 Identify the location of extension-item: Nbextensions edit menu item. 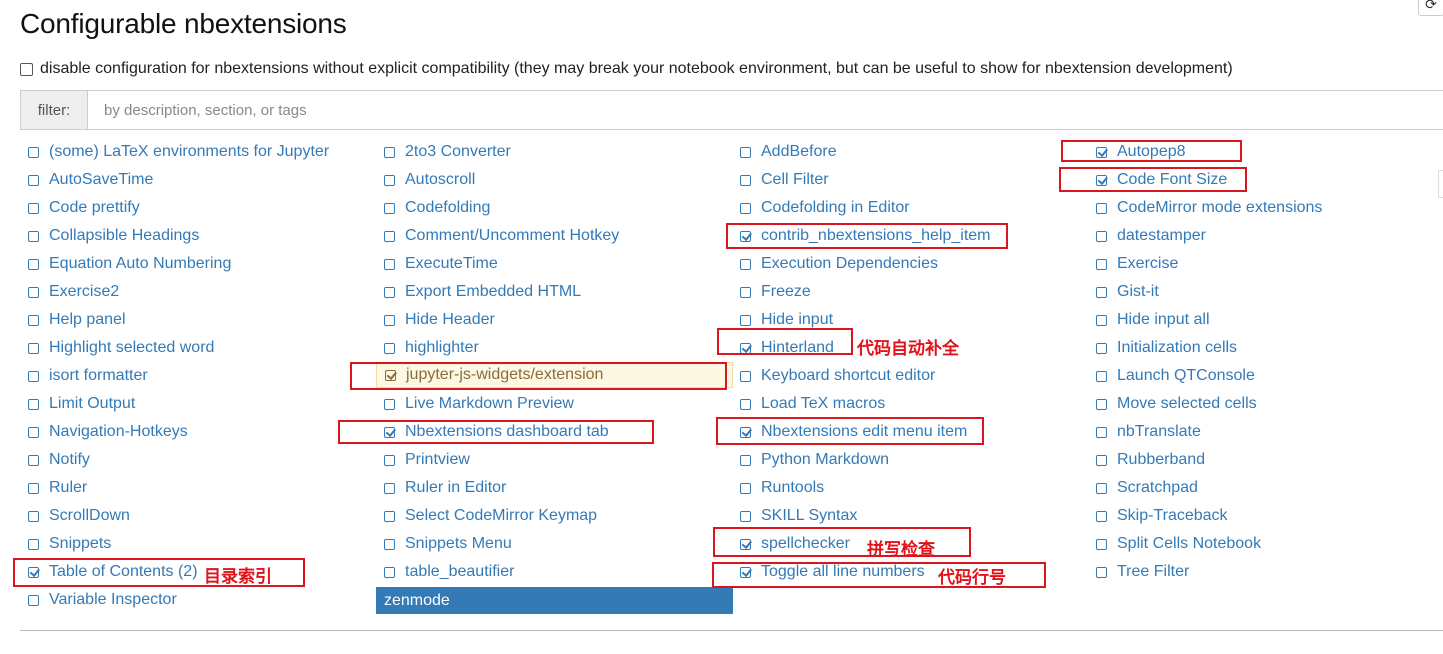
(910, 432).